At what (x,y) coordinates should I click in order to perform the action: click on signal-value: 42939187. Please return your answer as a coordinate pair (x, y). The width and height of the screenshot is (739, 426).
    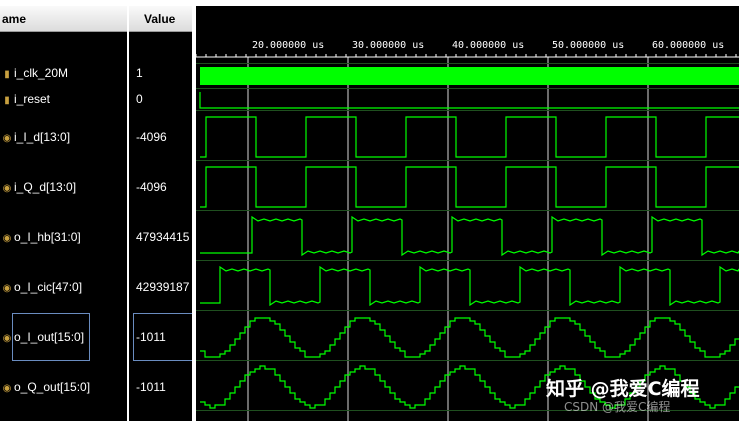
    Looking at the image, I should click on (163, 287).